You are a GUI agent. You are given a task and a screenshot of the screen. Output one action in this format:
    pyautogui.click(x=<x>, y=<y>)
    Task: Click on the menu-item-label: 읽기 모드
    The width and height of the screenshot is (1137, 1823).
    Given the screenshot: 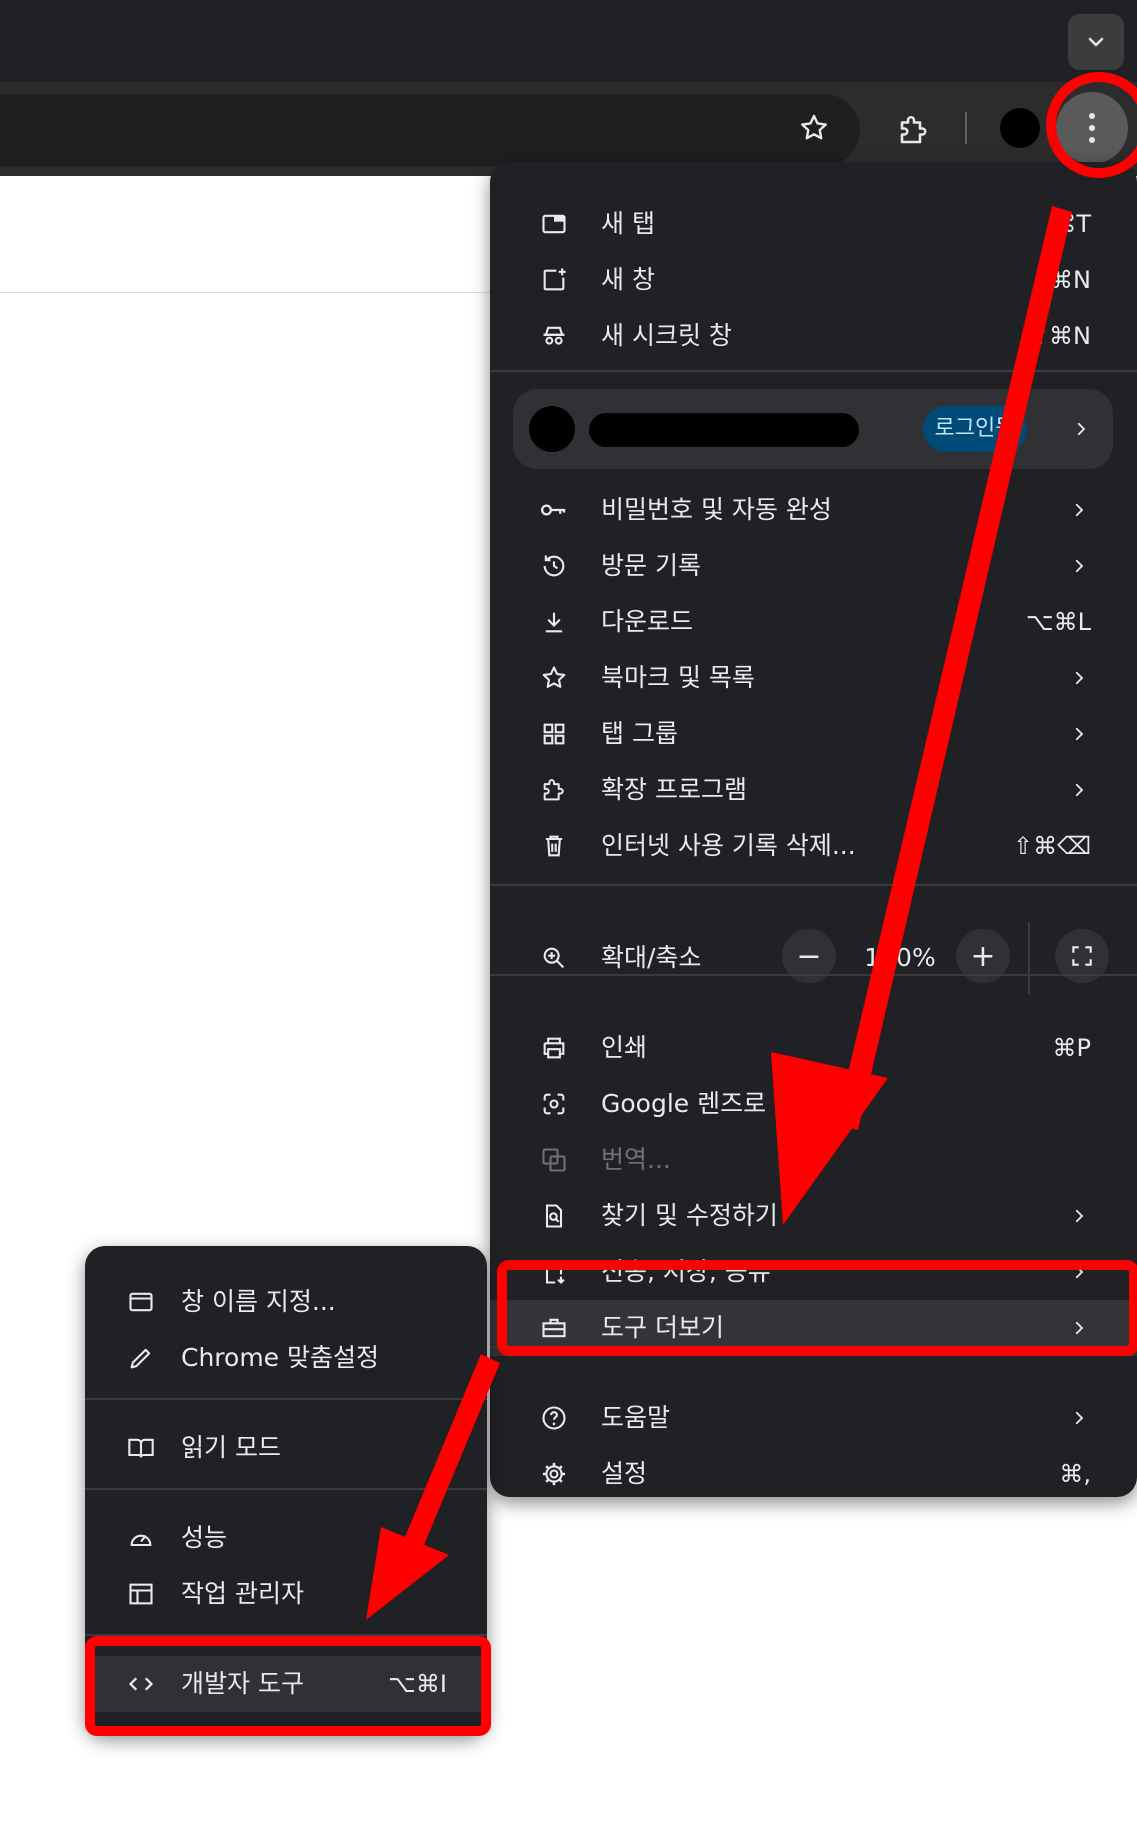 What is the action you would take?
    pyautogui.click(x=231, y=1447)
    